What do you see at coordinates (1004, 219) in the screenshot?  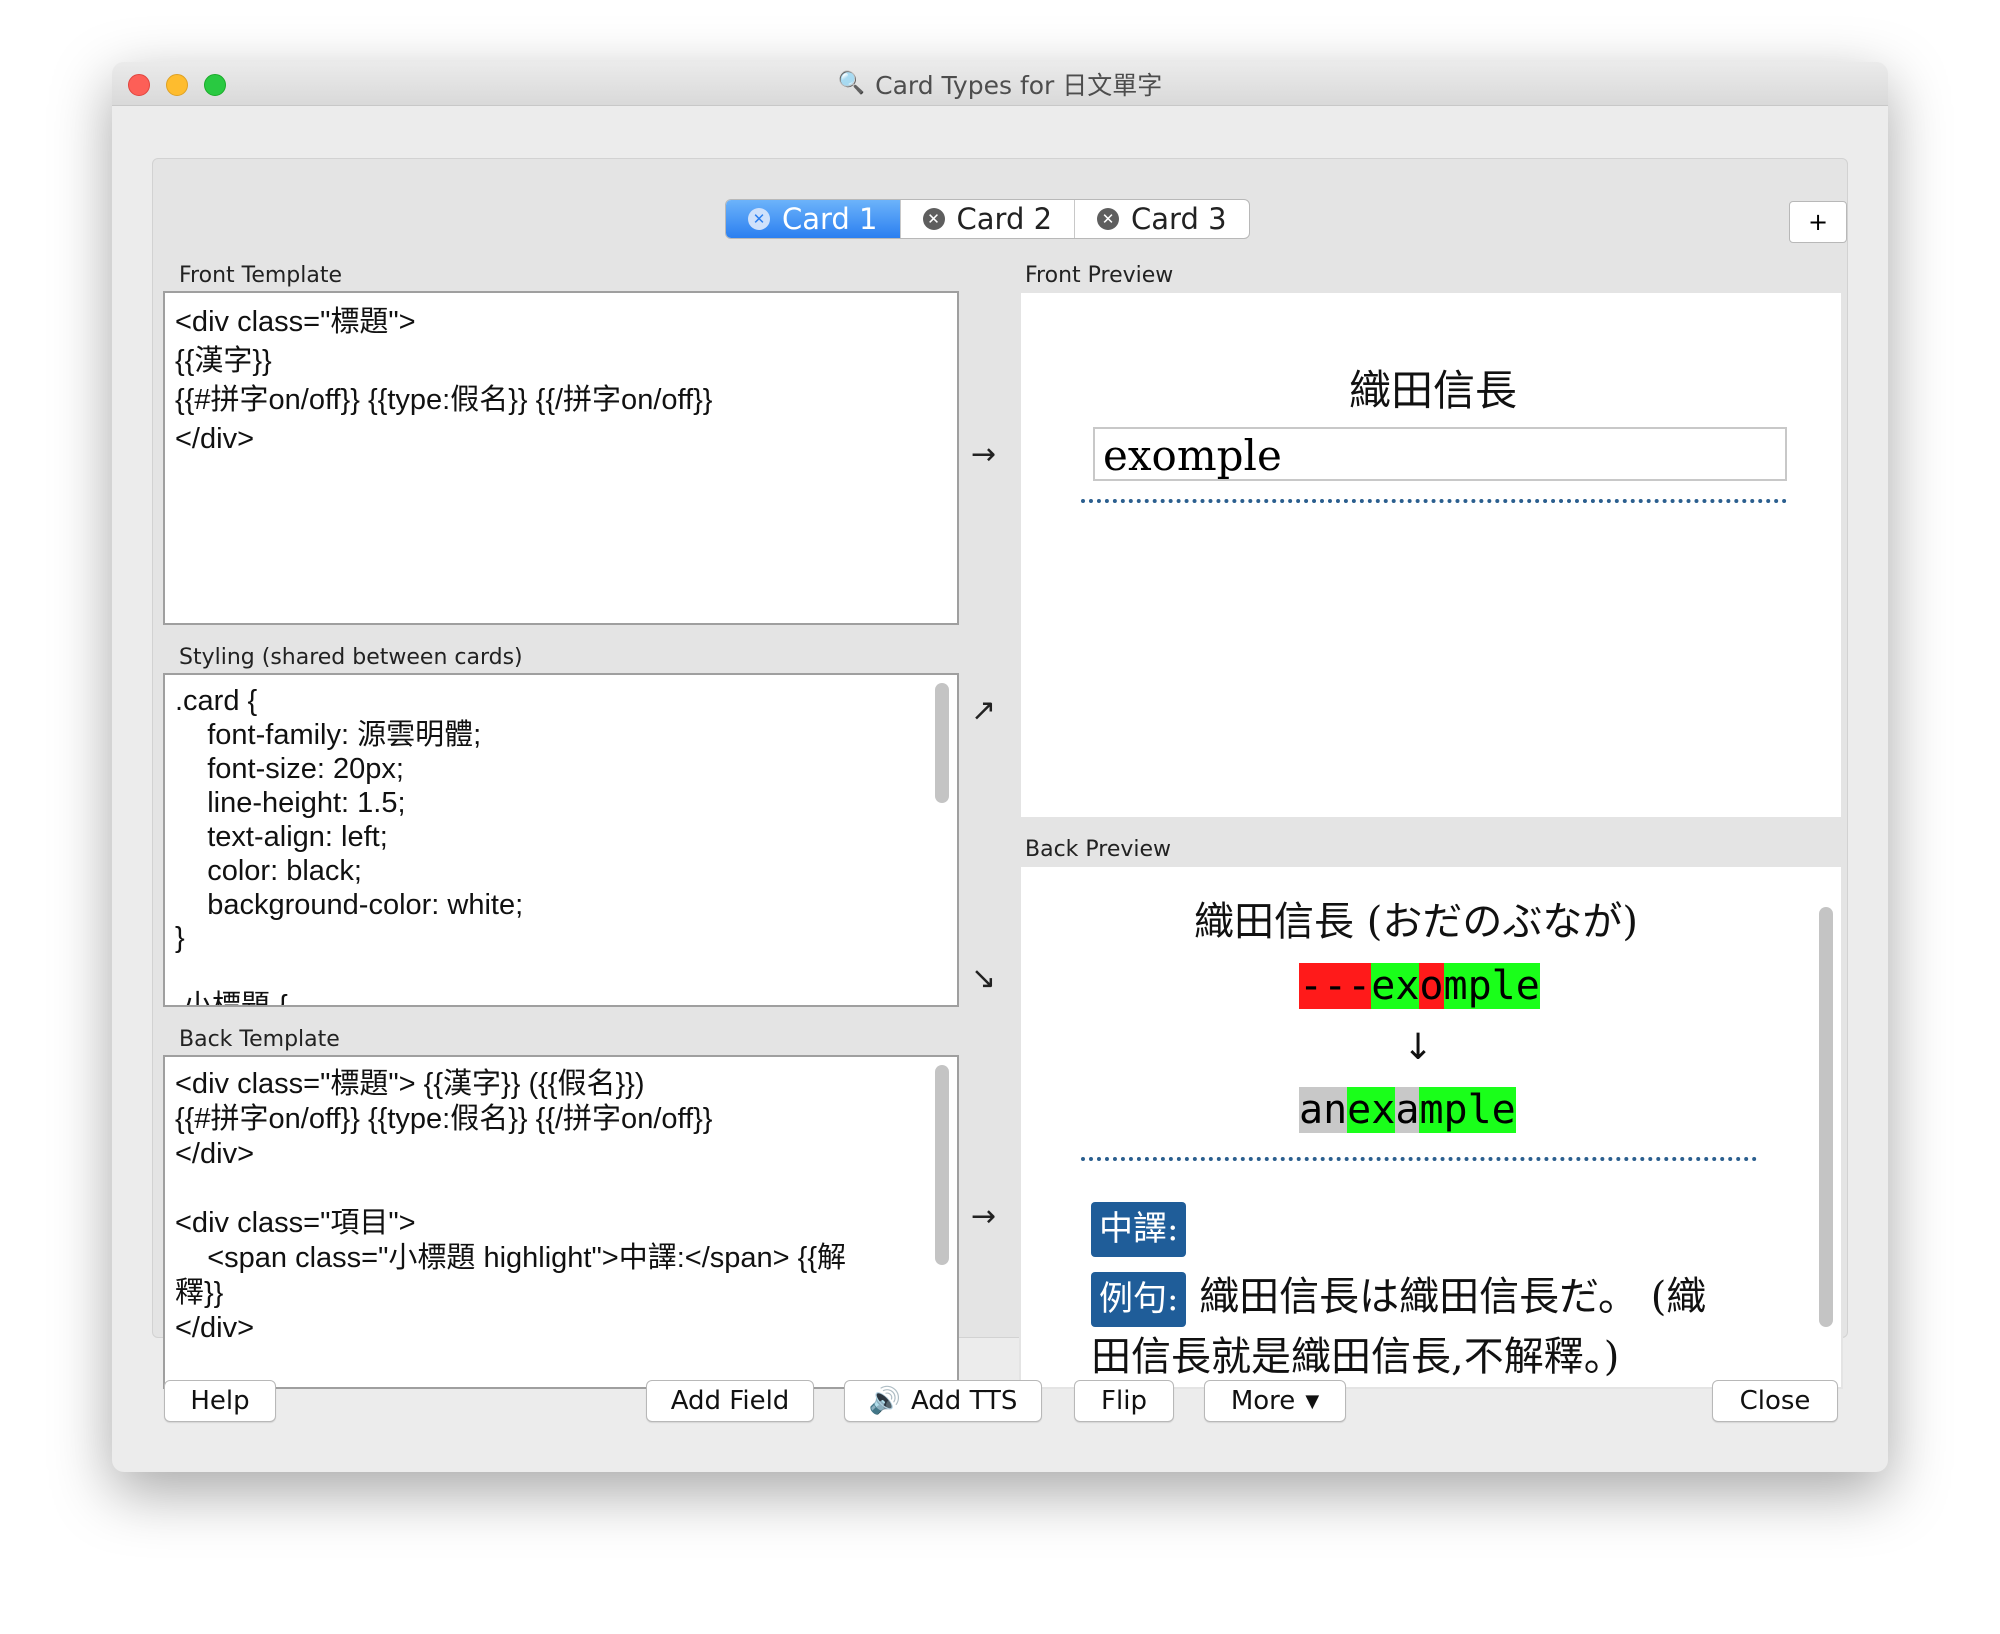 I see `tab-label: Card 2` at bounding box center [1004, 219].